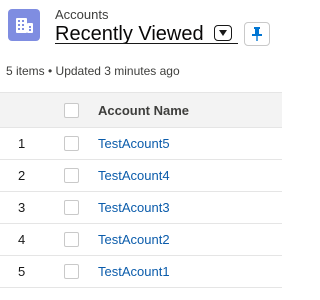 The image size is (320, 300). I want to click on title-underline, so click(146, 43).